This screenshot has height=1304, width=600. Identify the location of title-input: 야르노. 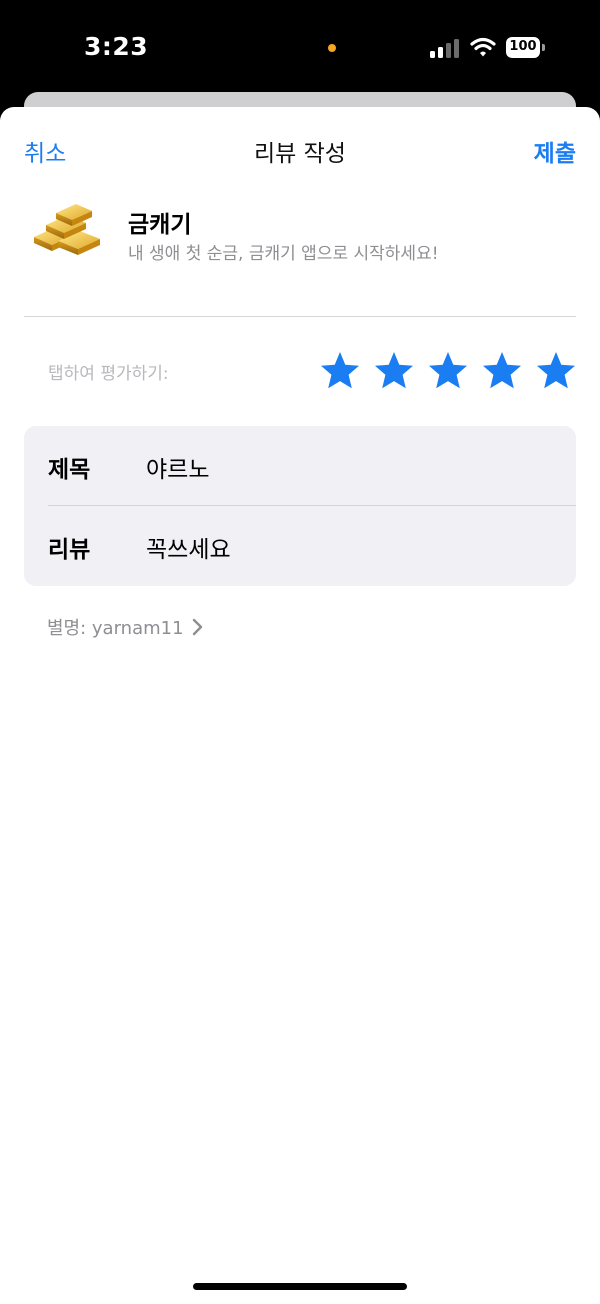
(177, 467).